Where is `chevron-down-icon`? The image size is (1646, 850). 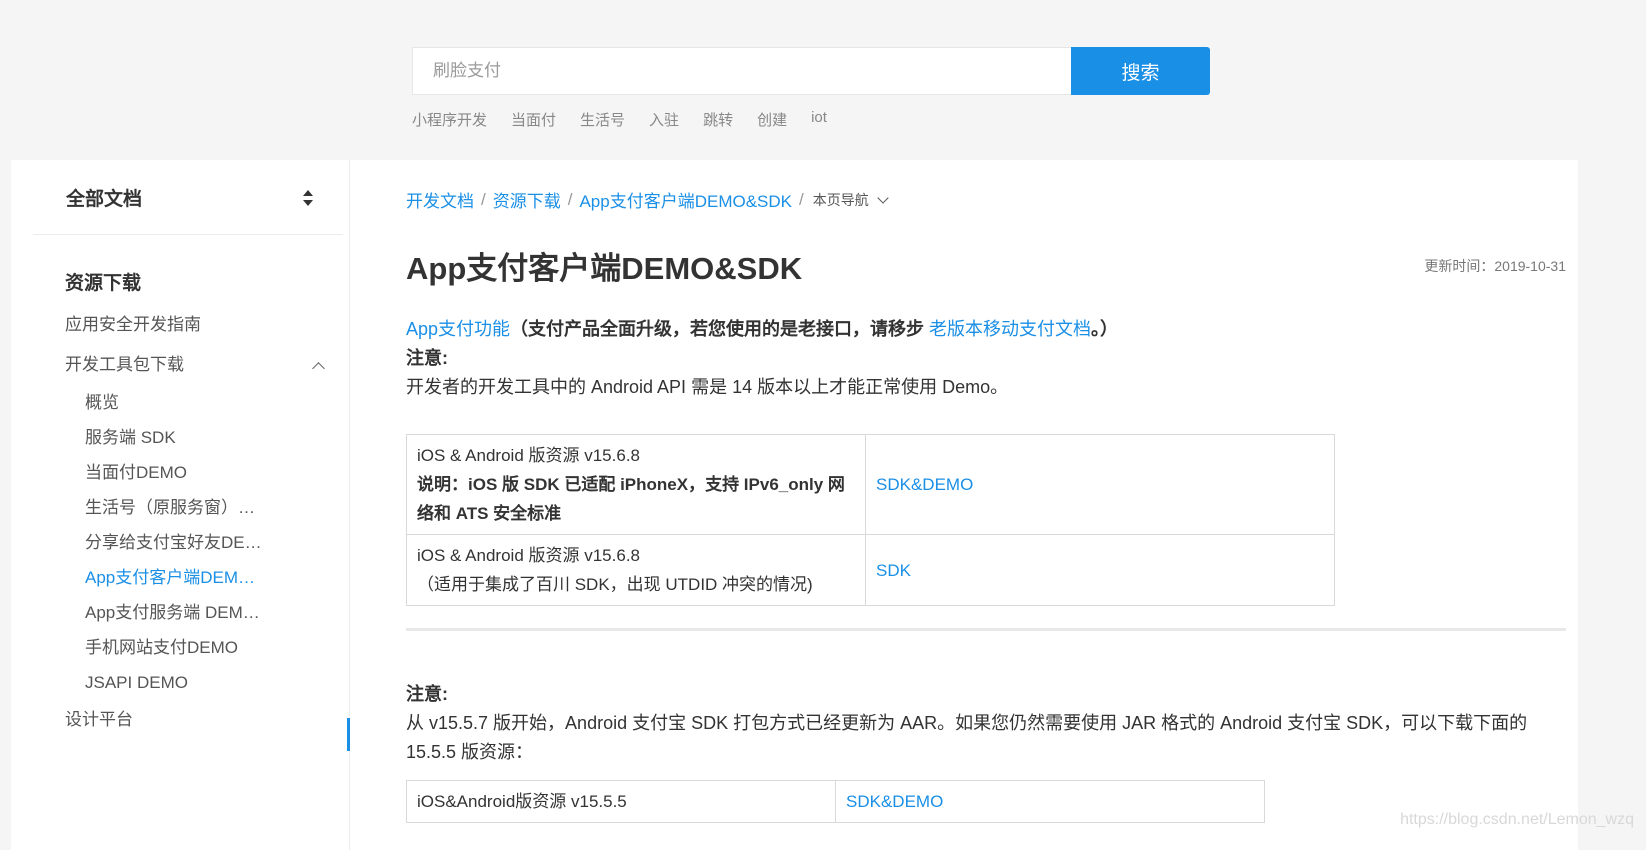
chevron-down-icon is located at coordinates (883, 197).